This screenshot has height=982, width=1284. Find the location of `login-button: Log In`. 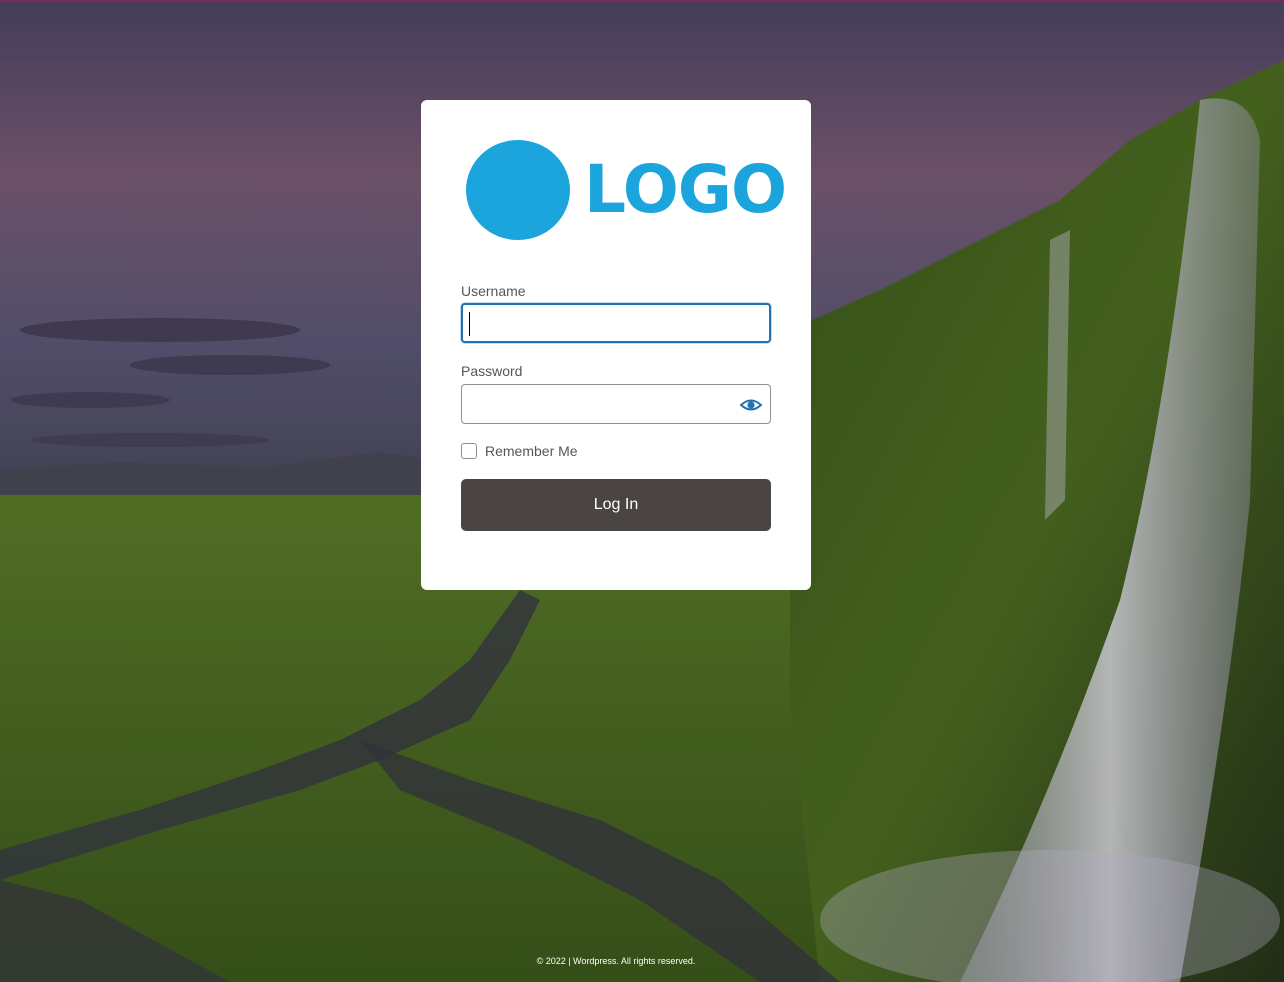

login-button: Log In is located at coordinates (616, 505).